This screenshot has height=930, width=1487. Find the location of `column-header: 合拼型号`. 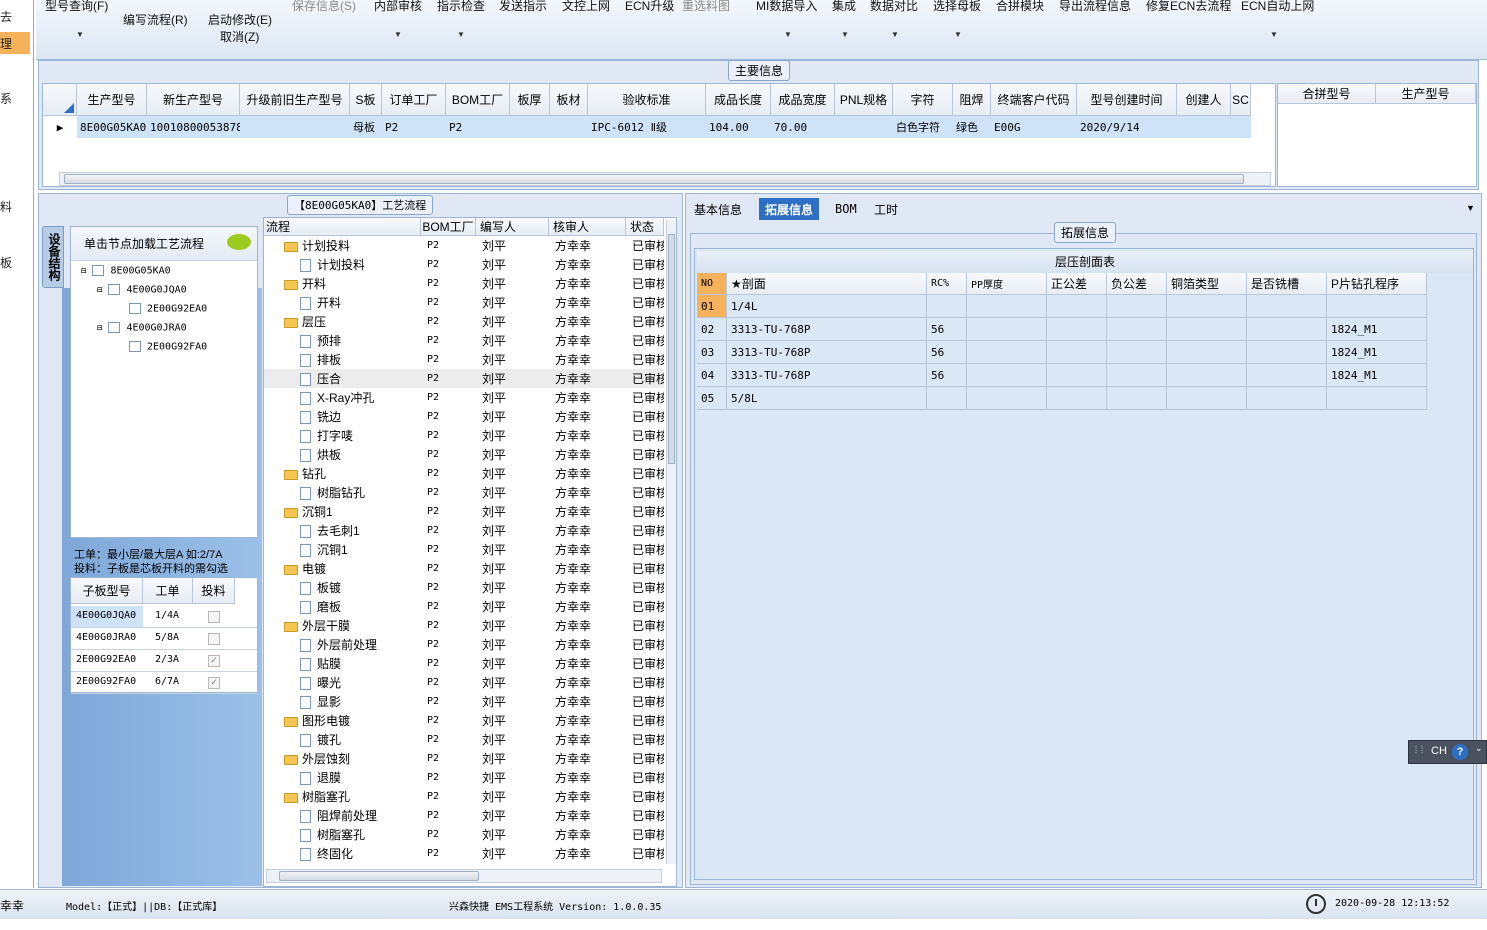

column-header: 合拼型号 is located at coordinates (1327, 94).